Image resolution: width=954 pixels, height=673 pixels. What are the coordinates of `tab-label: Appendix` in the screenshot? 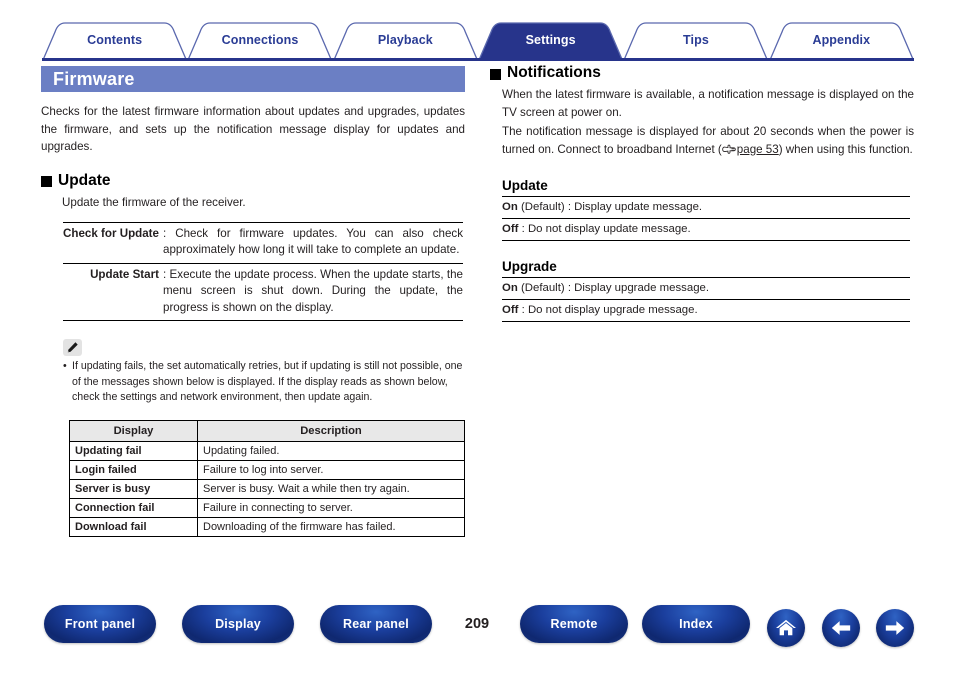 It's located at (841, 40).